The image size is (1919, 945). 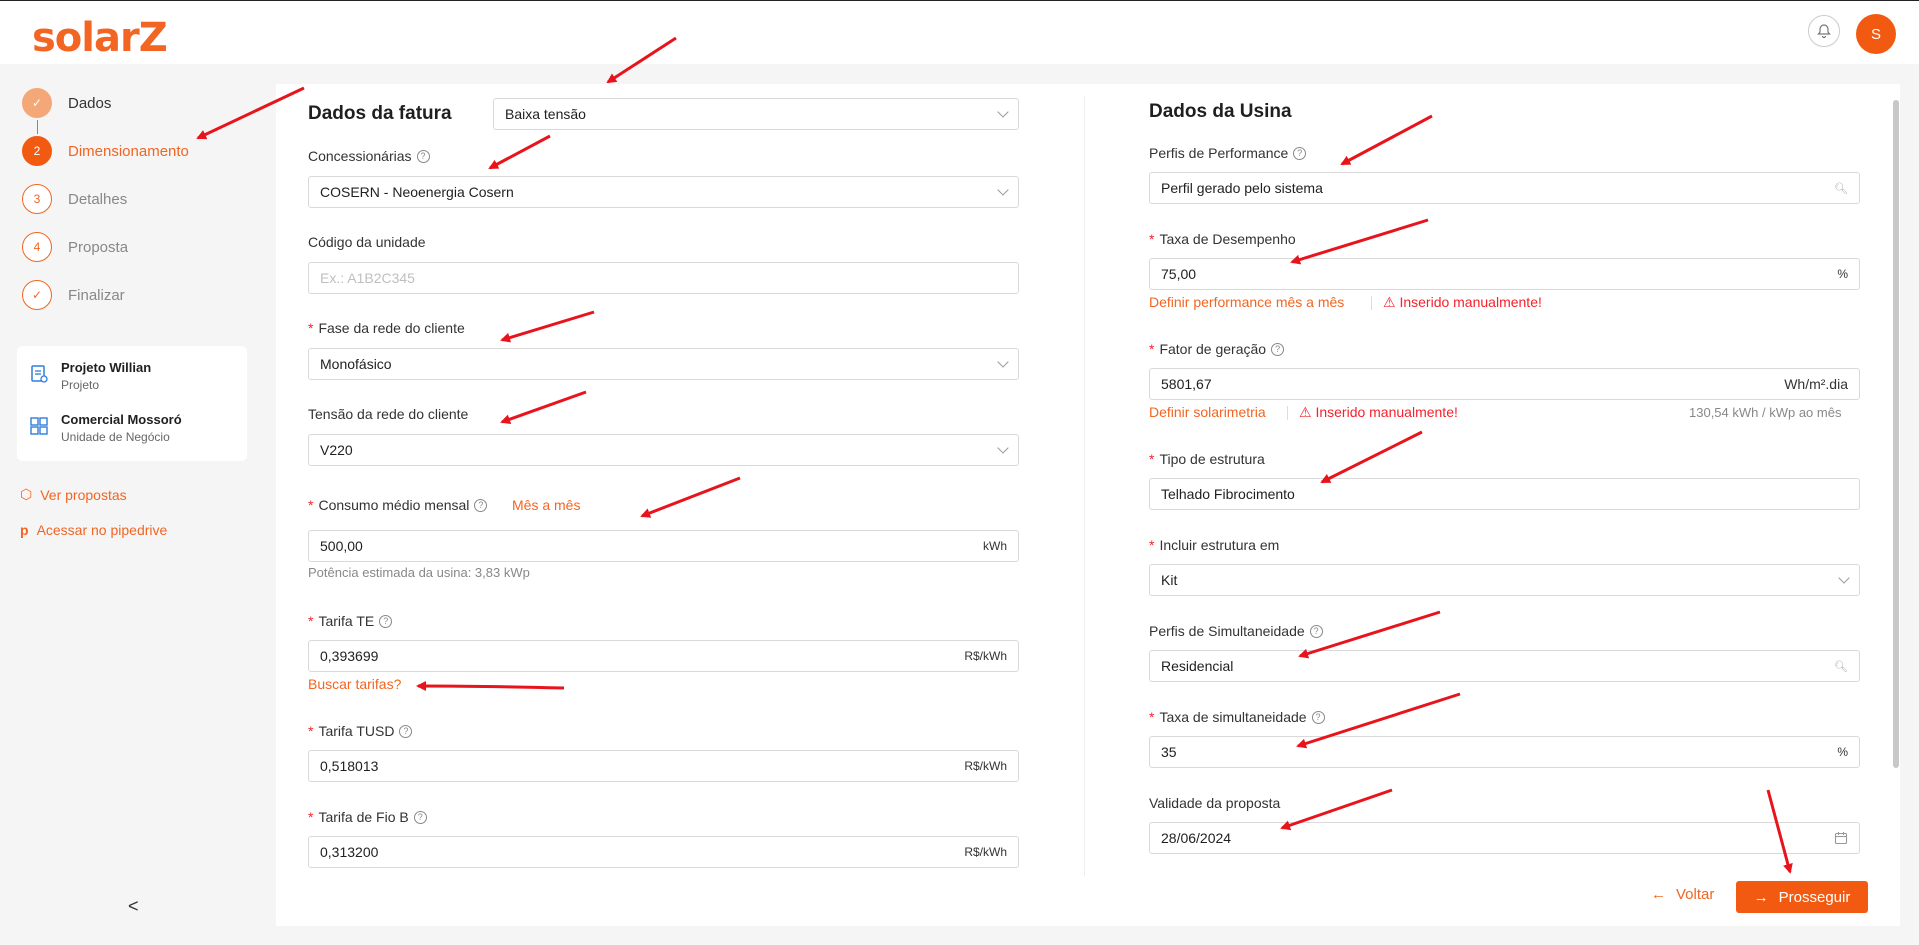 What do you see at coordinates (663, 192) in the screenshot?
I see `concessionarias-select: COSERN - Neoenergia Cosern` at bounding box center [663, 192].